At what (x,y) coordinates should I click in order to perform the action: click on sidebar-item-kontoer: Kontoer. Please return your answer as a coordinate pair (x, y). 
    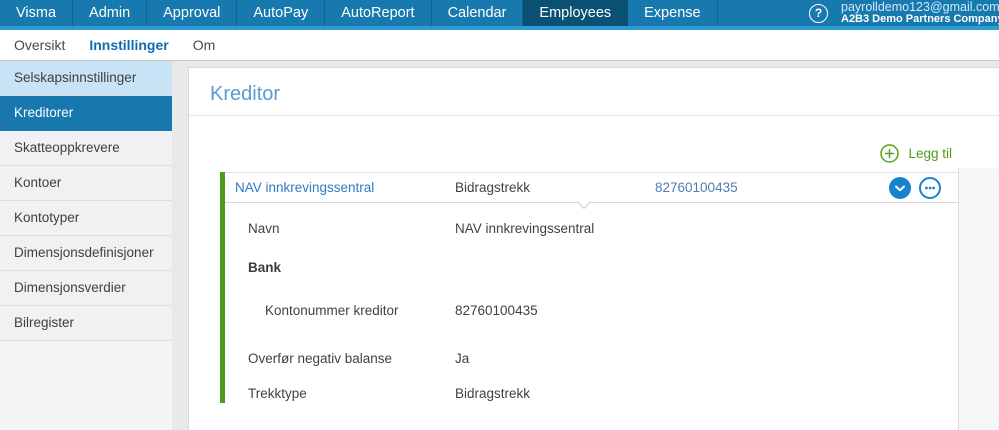
    Looking at the image, I should click on (86, 183).